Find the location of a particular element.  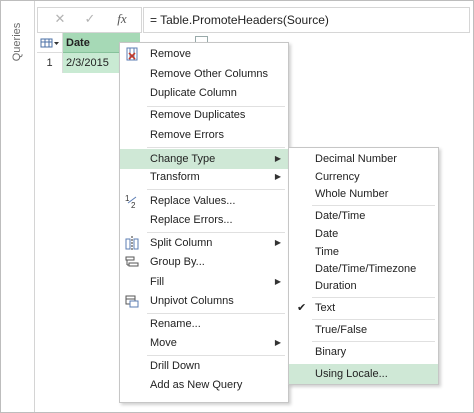

submenu-item-date-time: Date/Time is located at coordinates (363, 216).